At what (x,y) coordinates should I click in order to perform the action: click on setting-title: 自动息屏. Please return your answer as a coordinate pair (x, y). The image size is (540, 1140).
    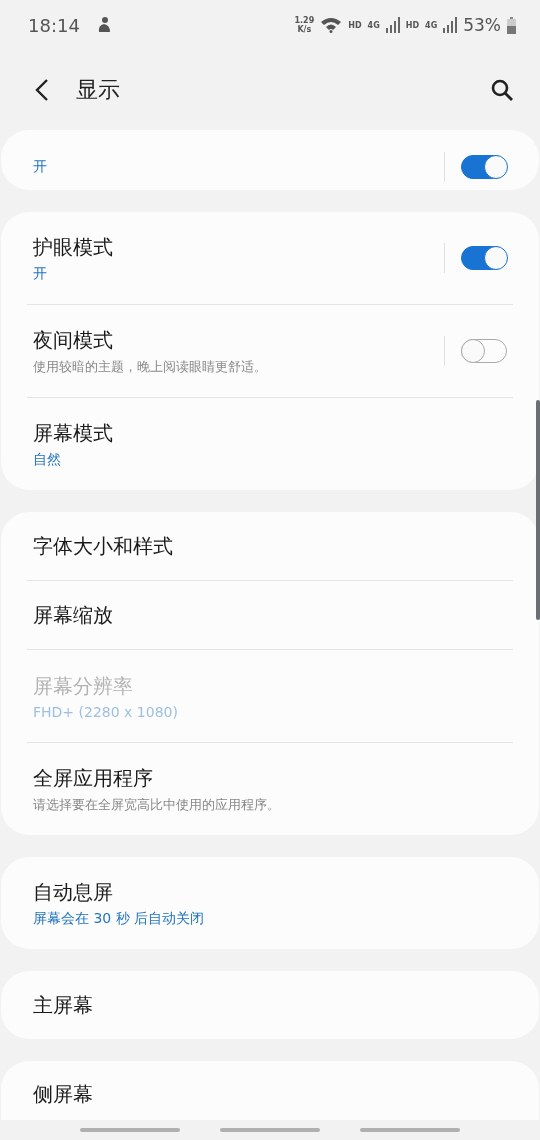
    Looking at the image, I should click on (73, 892).